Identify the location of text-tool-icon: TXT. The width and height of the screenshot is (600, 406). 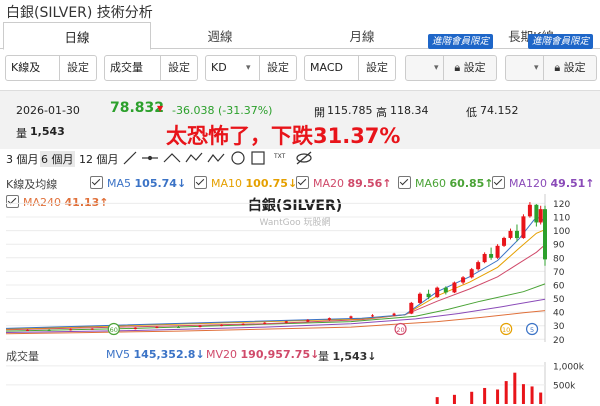
(279, 156).